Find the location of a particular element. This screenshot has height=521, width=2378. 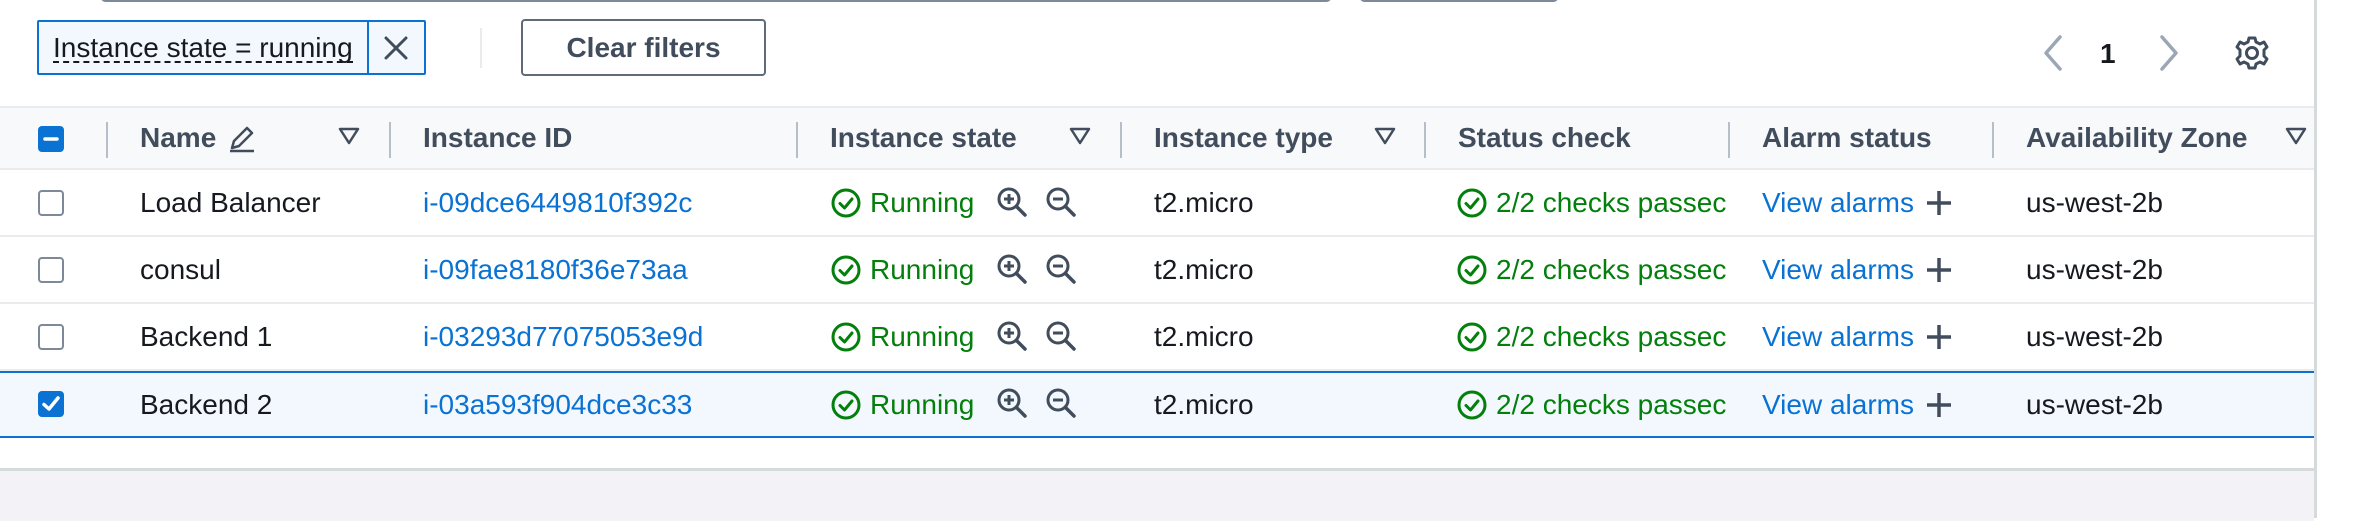

column-header-name: Name is located at coordinates (199, 138).